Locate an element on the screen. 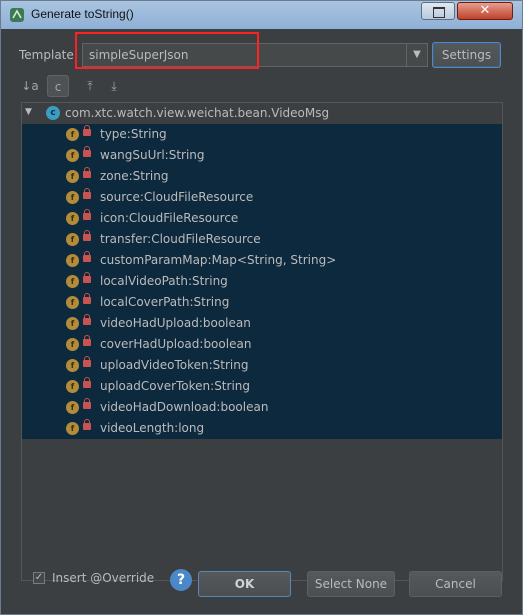 The height and width of the screenshot is (615, 523). restore-window-button is located at coordinates (438, 11).